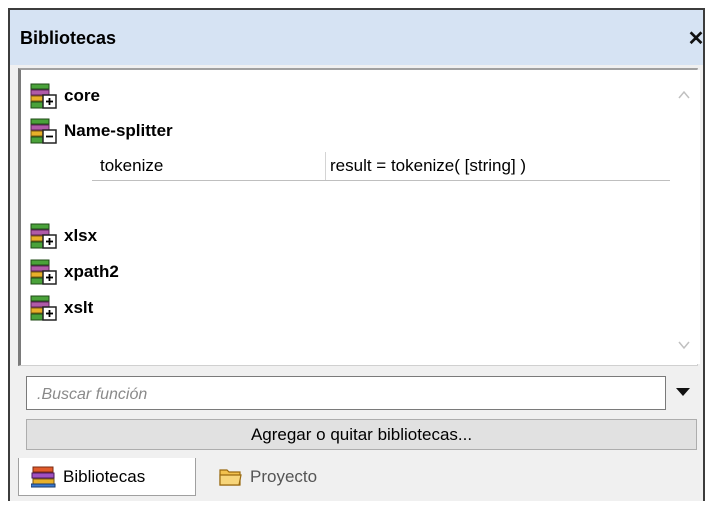 This screenshot has width=714, height=508. Describe the element at coordinates (104, 476) in the screenshot. I see `tab-label: Bibliotecas` at that location.